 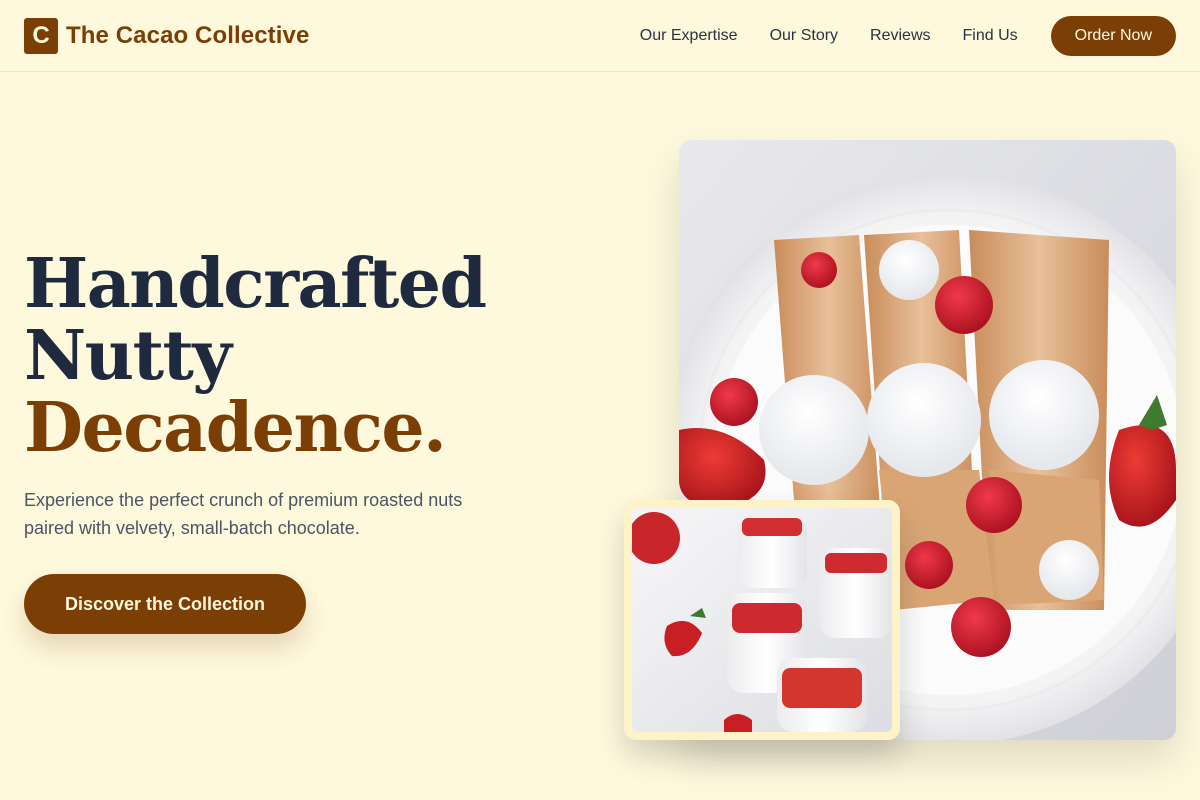 I want to click on inset-dessert-image, so click(x=762, y=620).